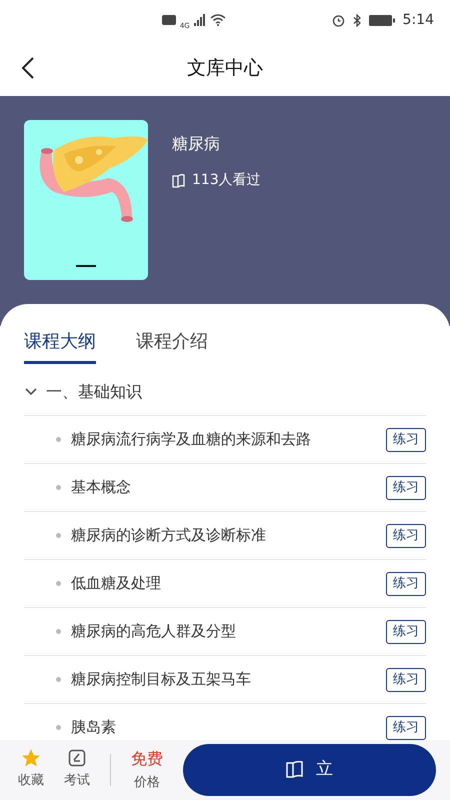 Image resolution: width=450 pixels, height=800 pixels. What do you see at coordinates (223, 535) in the screenshot?
I see `lesson-title: 糖尿病的诊断方式及诊断标准` at bounding box center [223, 535].